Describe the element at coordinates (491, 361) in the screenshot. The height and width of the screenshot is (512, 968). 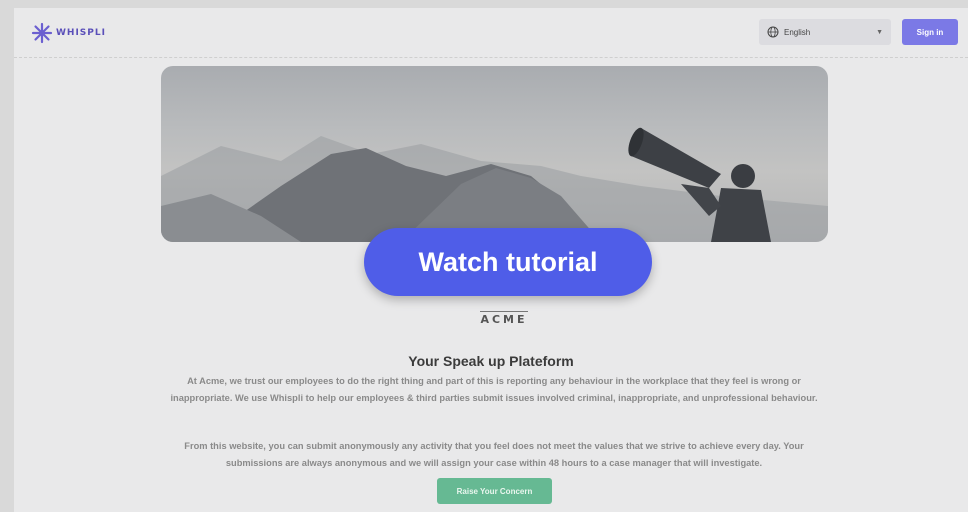
I see `page-title: Your Speak up Plateform` at that location.